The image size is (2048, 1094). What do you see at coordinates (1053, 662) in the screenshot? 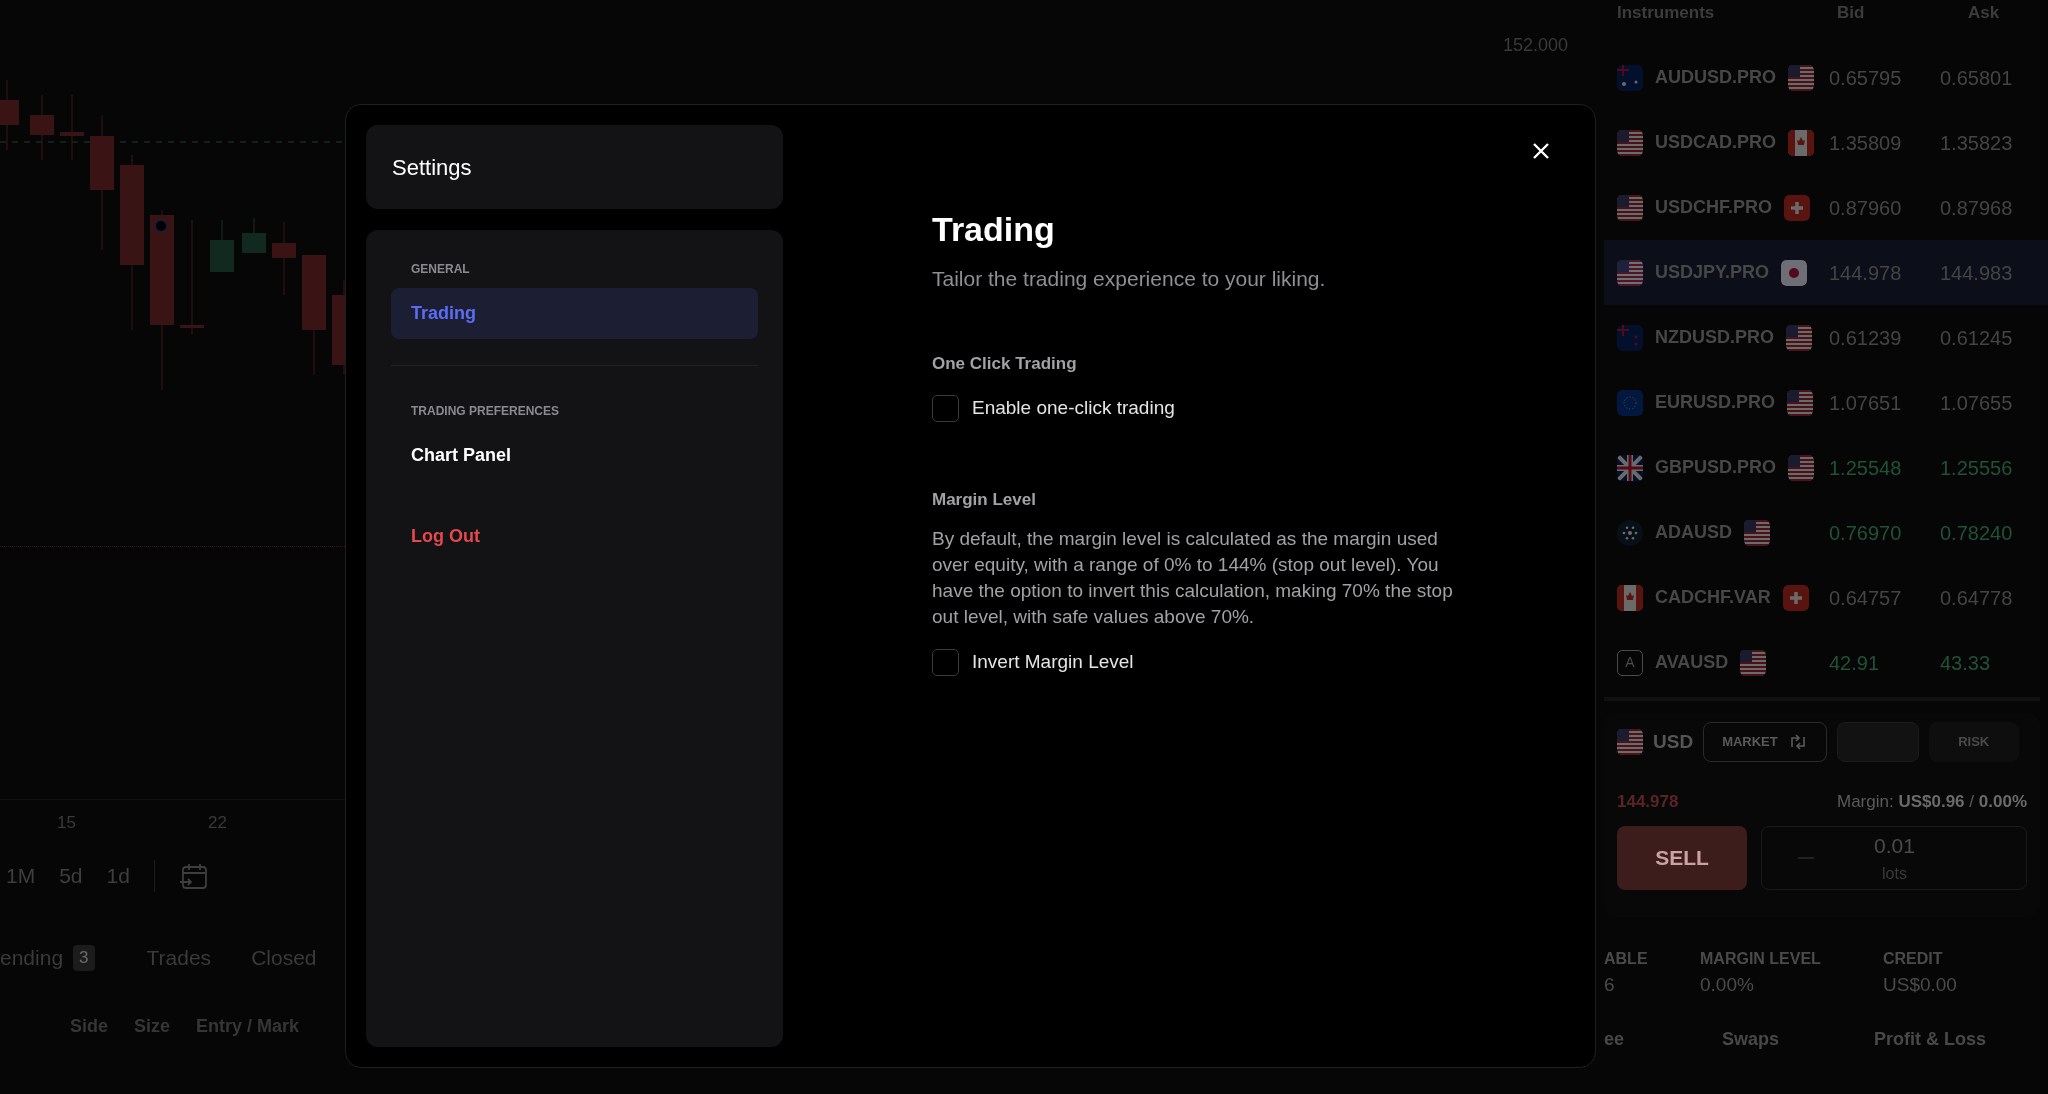
I see `checkbox-label: Invert Margin Level` at bounding box center [1053, 662].